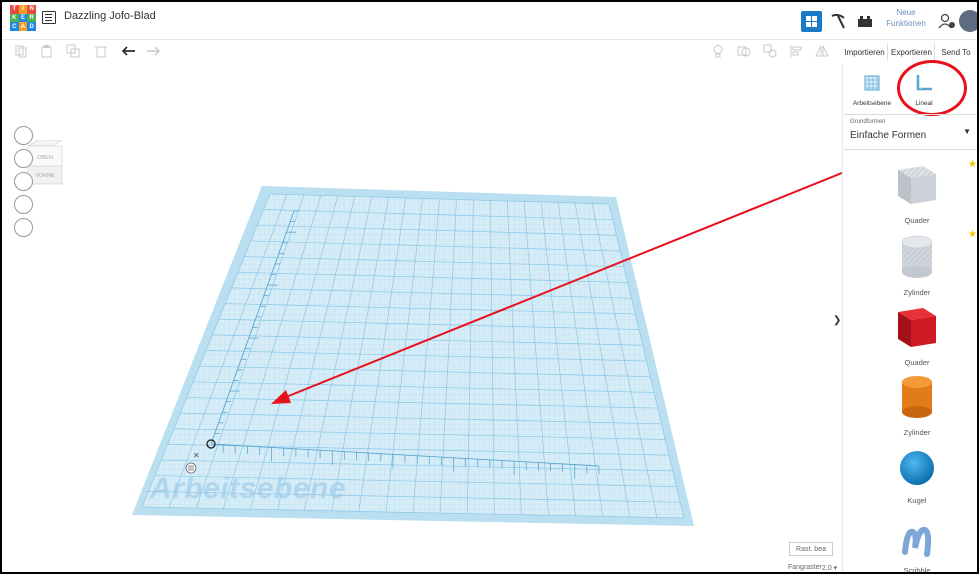  I want to click on design-menu-icon, so click(49, 17).